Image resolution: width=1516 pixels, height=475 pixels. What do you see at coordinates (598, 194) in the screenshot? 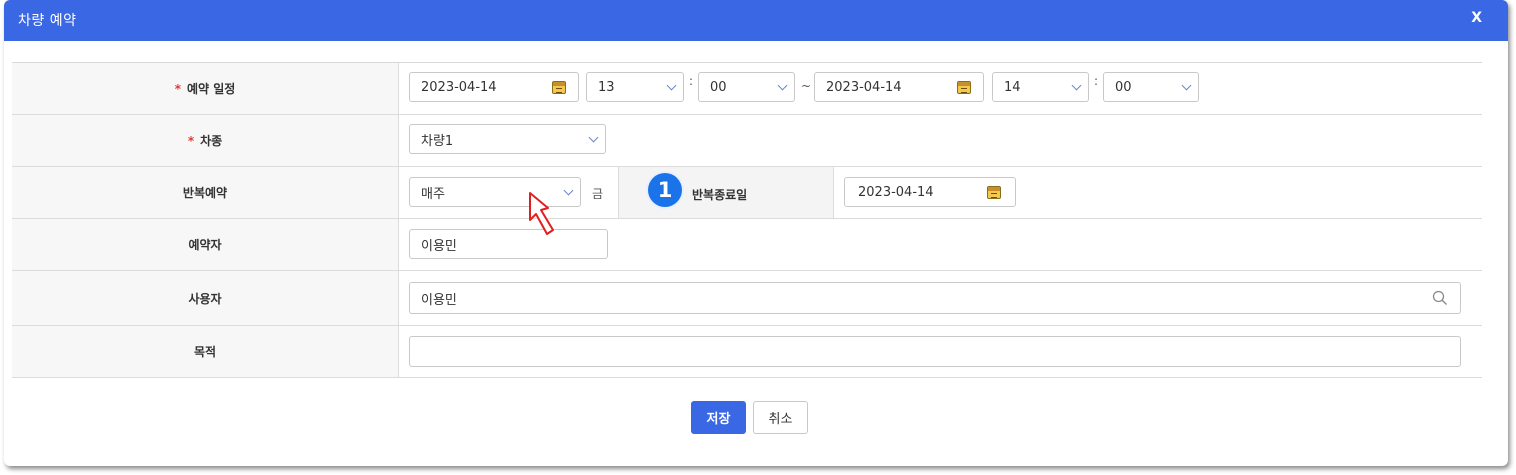
I see `repeat-weekday: 금` at bounding box center [598, 194].